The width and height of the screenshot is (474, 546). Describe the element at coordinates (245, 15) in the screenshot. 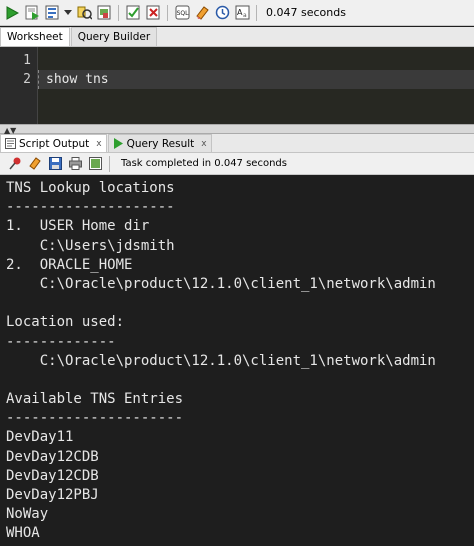

I see `svg-text: a` at that location.